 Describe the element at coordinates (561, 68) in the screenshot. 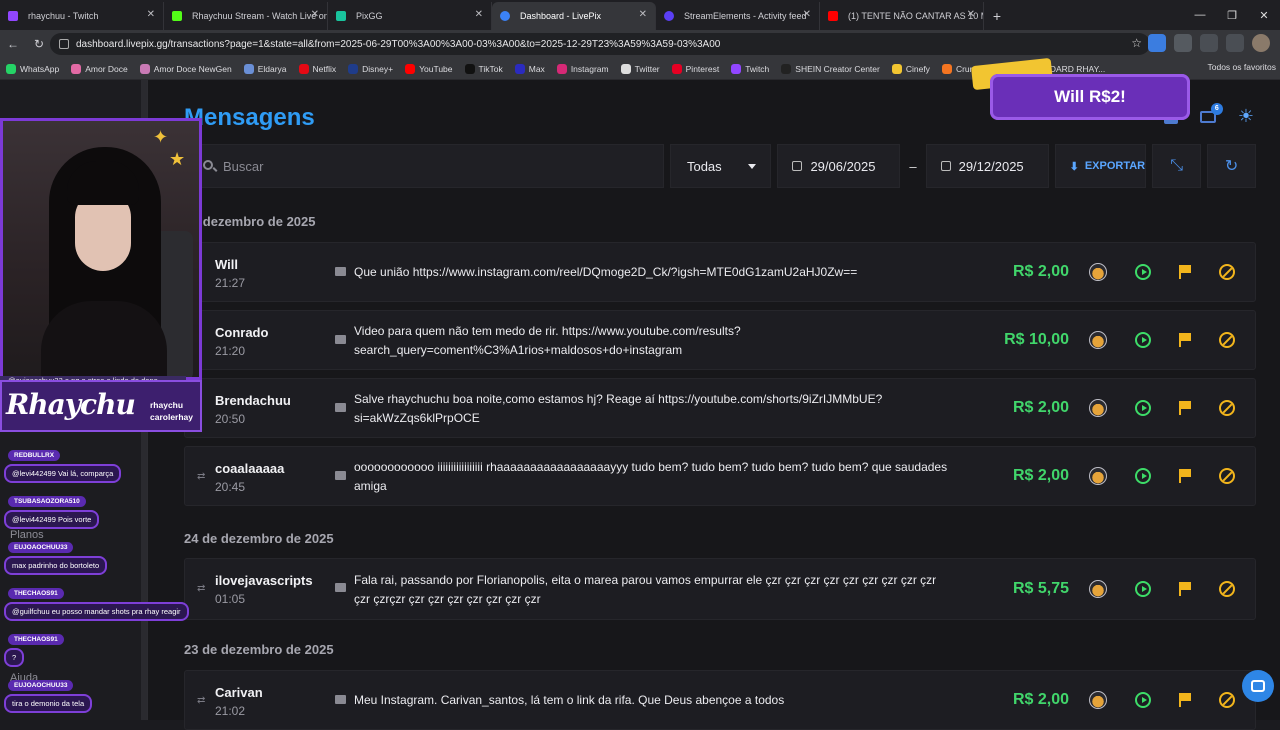

I see `instagram-icon` at that location.